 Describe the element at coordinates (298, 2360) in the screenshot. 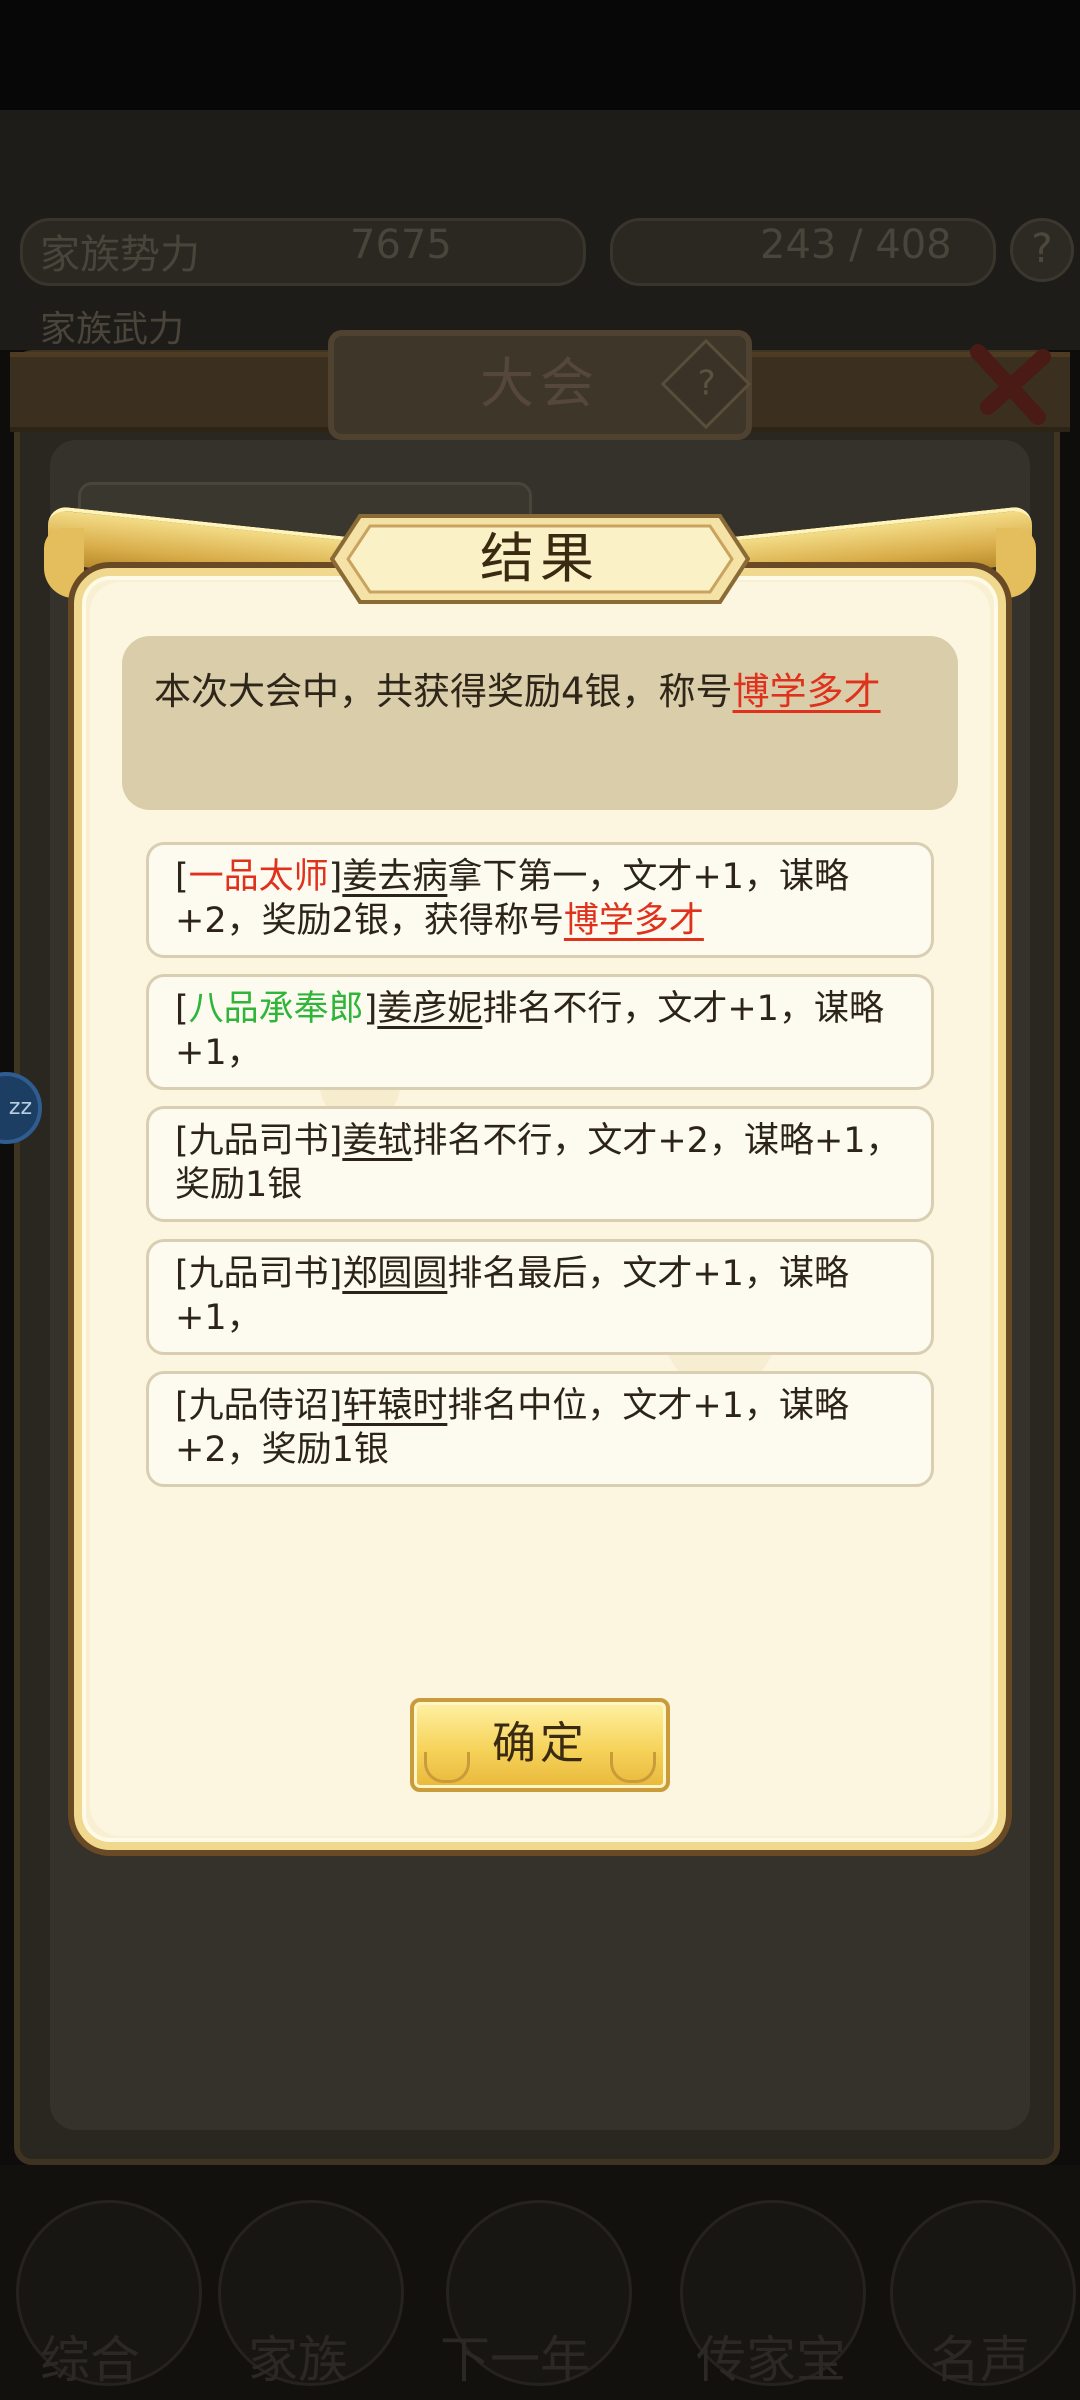

I see `nav-label-family: 家族` at that location.